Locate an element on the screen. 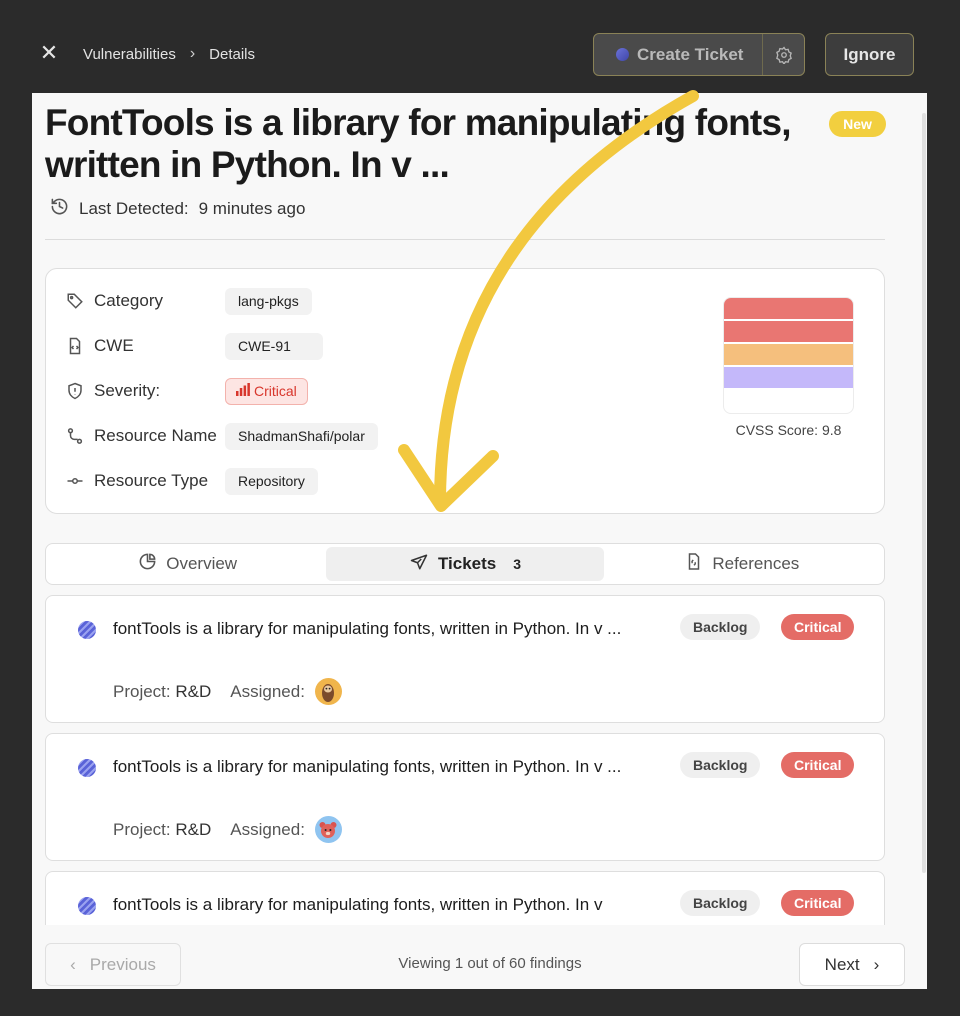 Image resolution: width=960 pixels, height=1016 pixels. gear-icon is located at coordinates (783, 54).